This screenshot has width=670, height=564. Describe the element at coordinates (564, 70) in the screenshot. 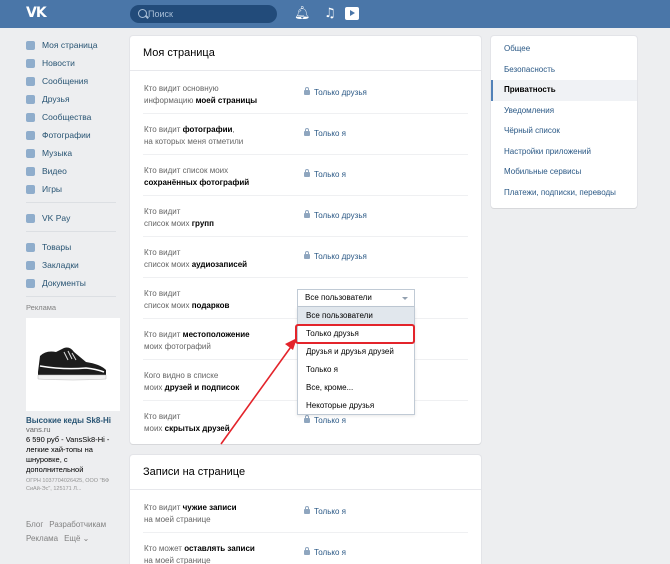

I see `settings-menu-item: Безопасность` at that location.